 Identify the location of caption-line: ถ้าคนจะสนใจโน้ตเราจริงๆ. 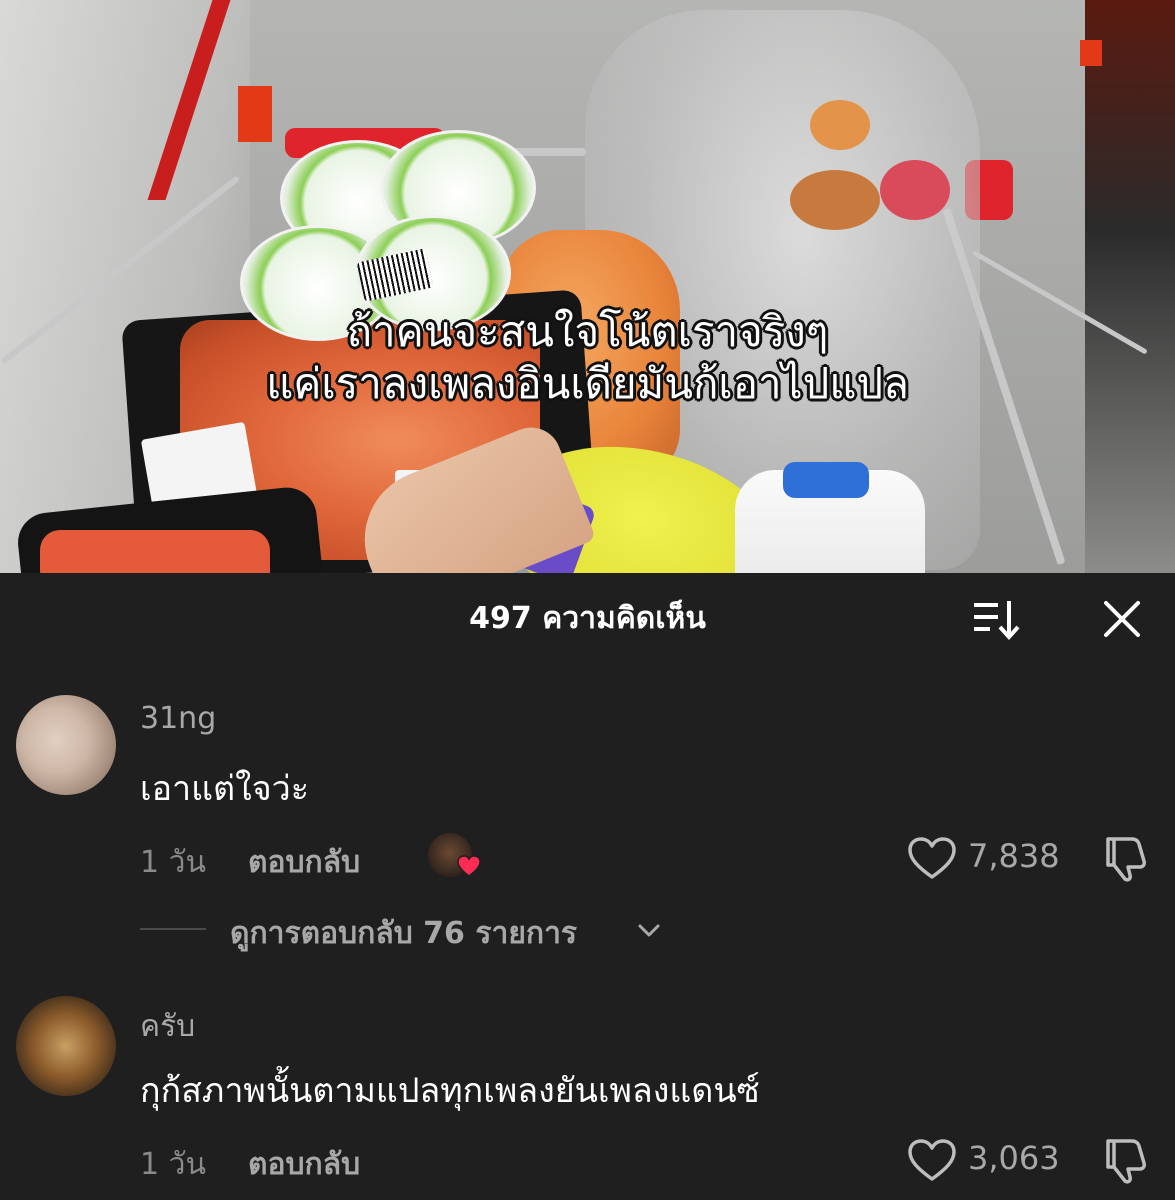
(587, 331).